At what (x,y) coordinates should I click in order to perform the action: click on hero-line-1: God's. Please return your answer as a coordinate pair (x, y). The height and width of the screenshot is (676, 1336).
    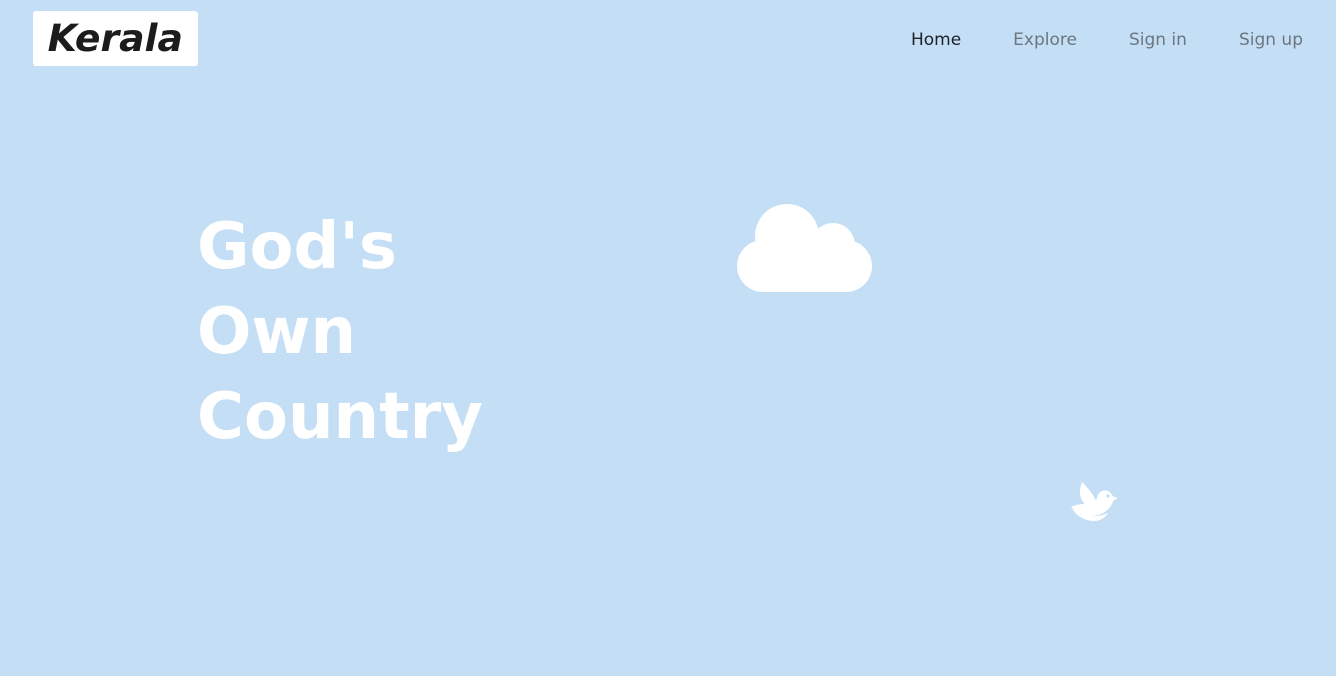
    Looking at the image, I should click on (297, 247).